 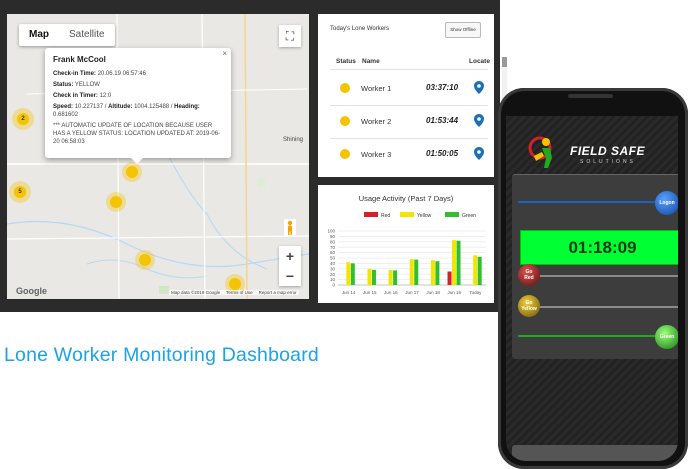 What do you see at coordinates (99, 73) in the screenshot?
I see `checkin-time-line: Check-in Time: 20.06.19 06:57:46` at bounding box center [99, 73].